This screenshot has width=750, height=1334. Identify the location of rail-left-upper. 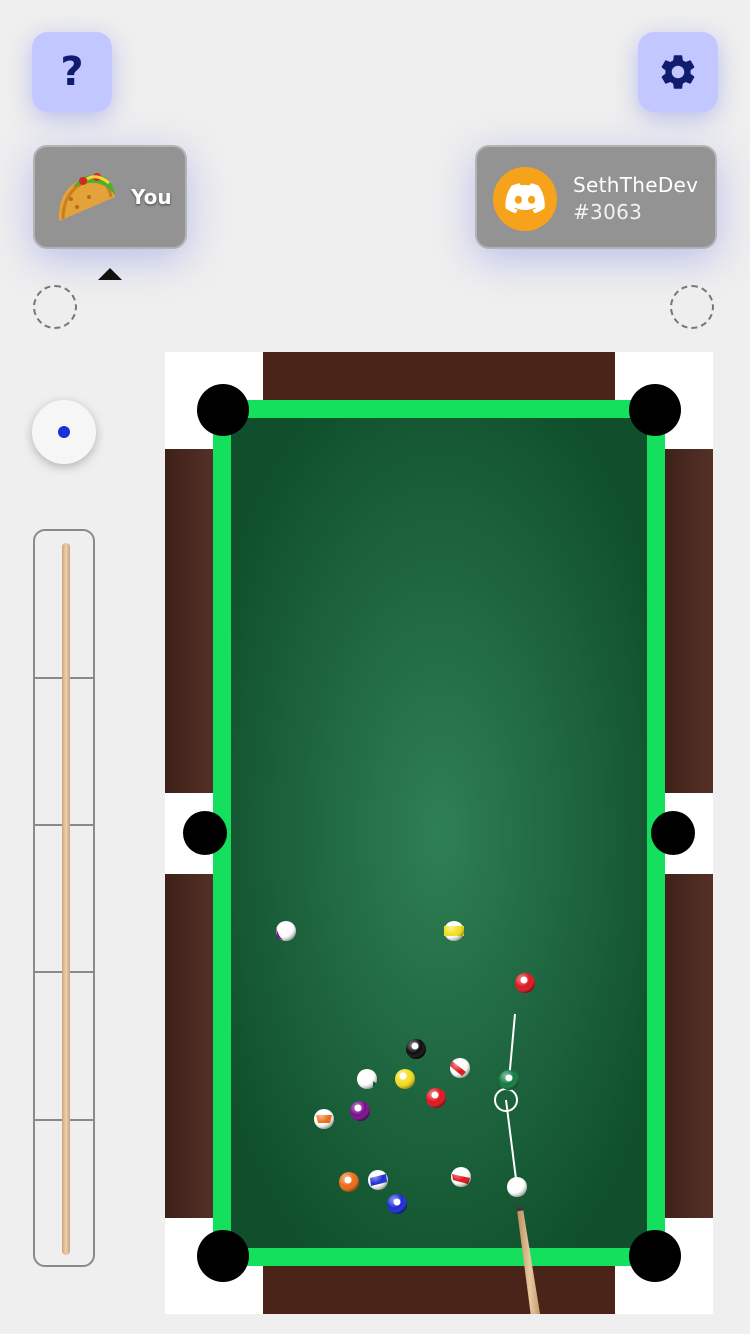
(190, 621).